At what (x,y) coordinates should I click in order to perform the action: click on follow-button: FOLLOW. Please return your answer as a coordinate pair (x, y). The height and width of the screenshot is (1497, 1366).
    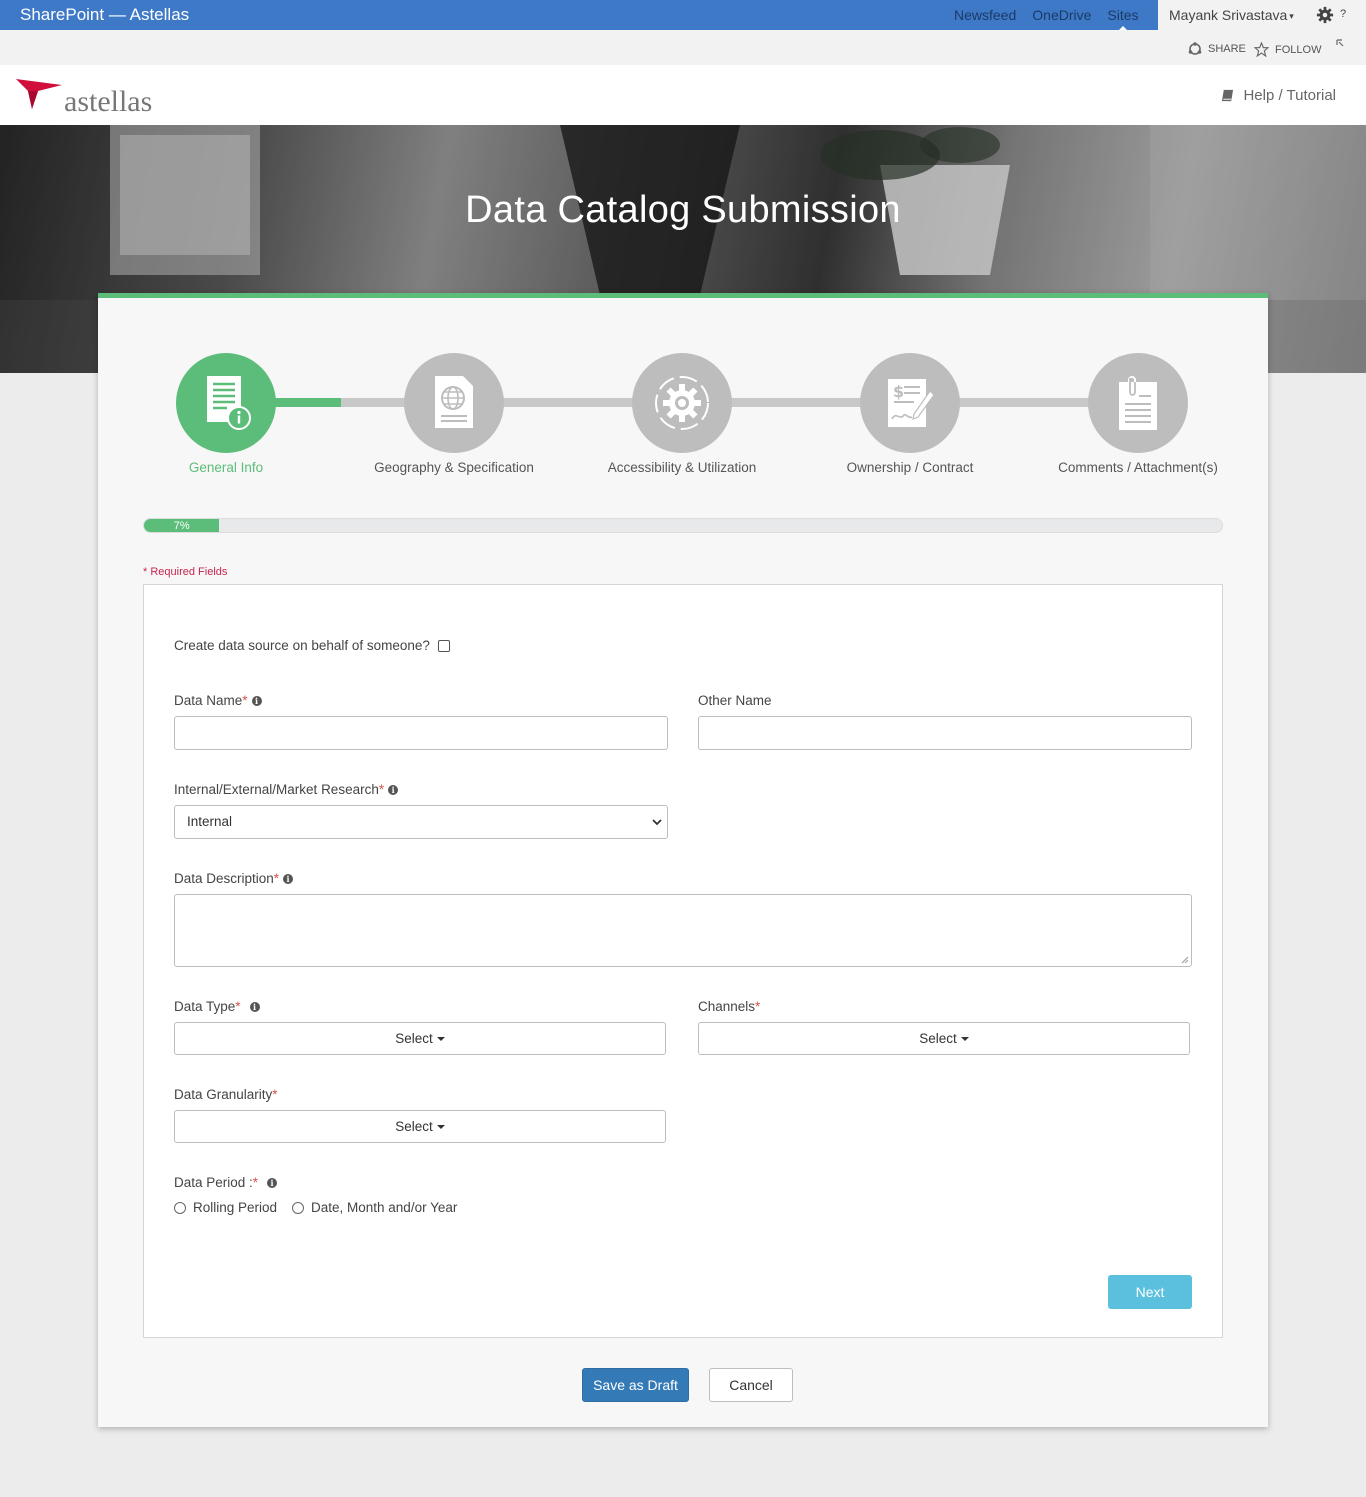
    Looking at the image, I should click on (1287, 49).